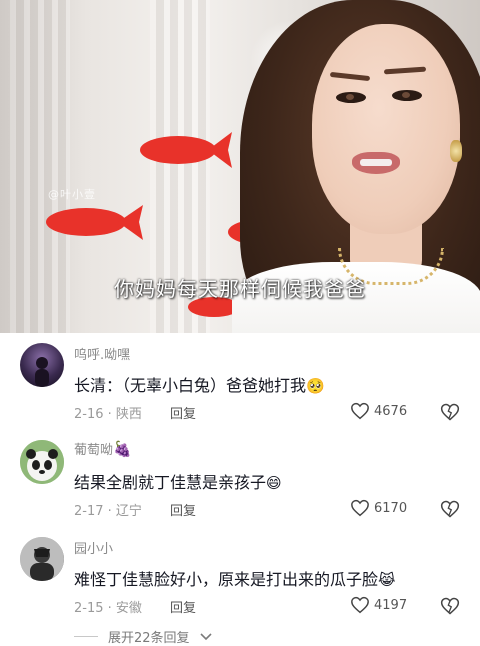 The width and height of the screenshot is (480, 646). What do you see at coordinates (456, 151) in the screenshot?
I see `earring` at bounding box center [456, 151].